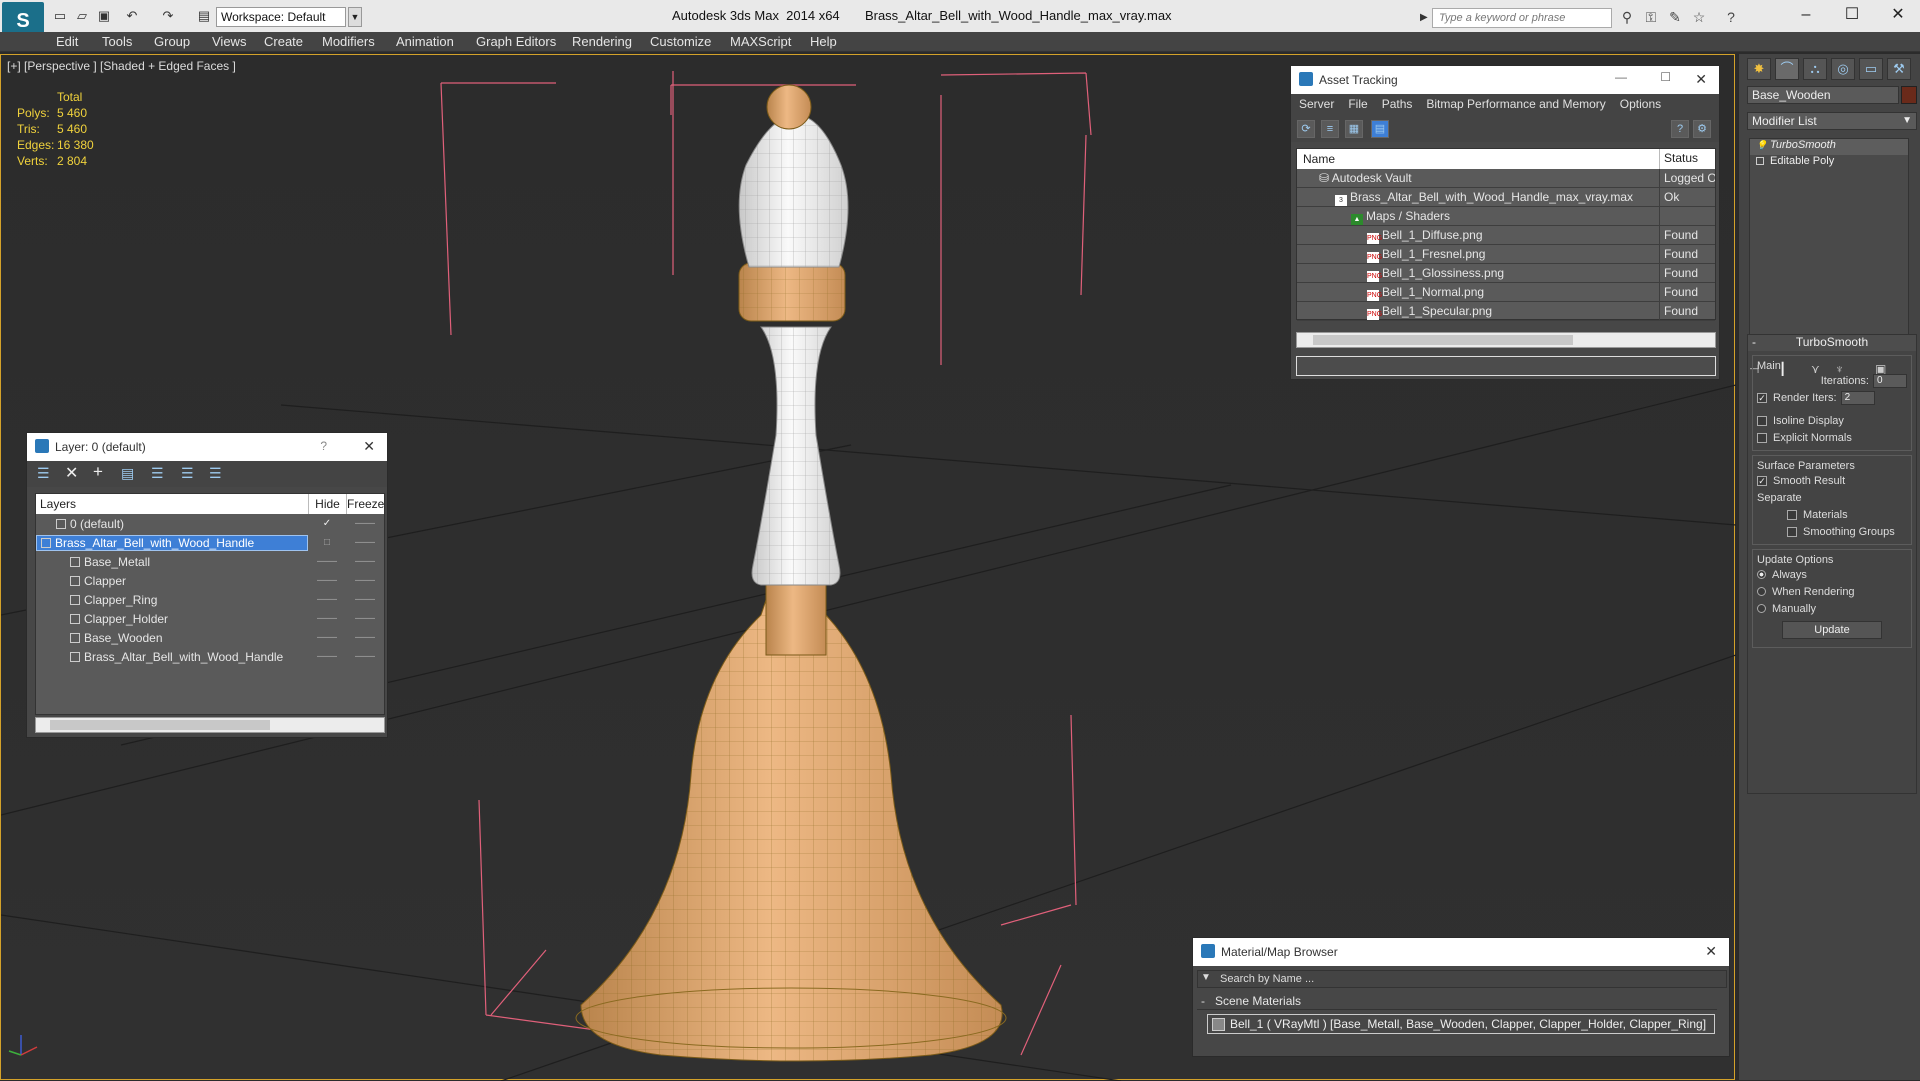  I want to click on menu-options: Options, so click(1640, 105).